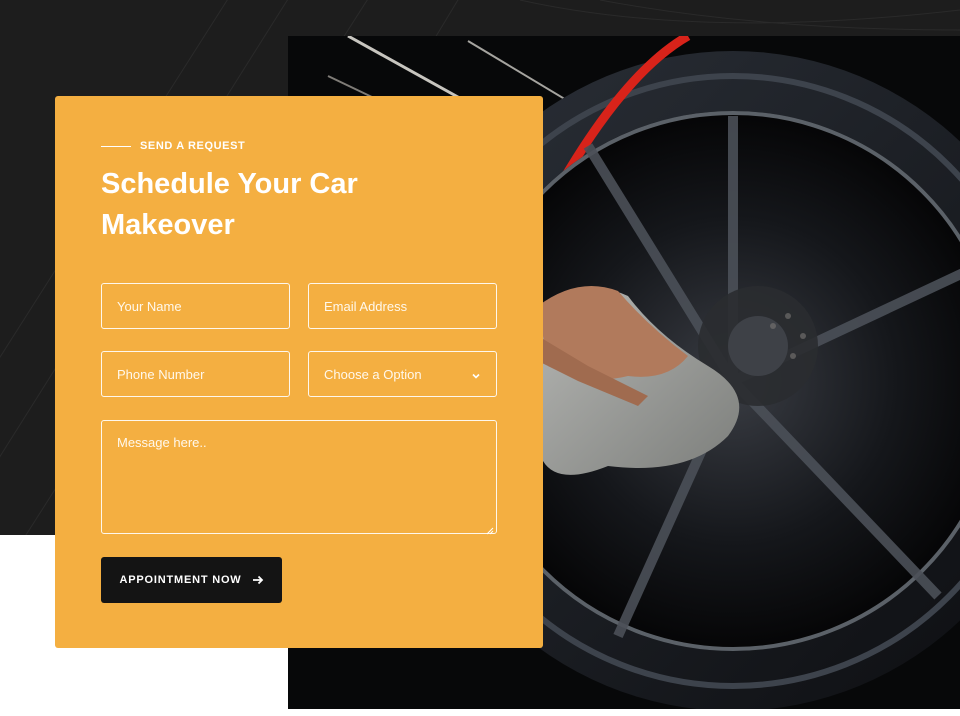 The image size is (960, 716). I want to click on message-placeholder: Message here.., so click(162, 442).